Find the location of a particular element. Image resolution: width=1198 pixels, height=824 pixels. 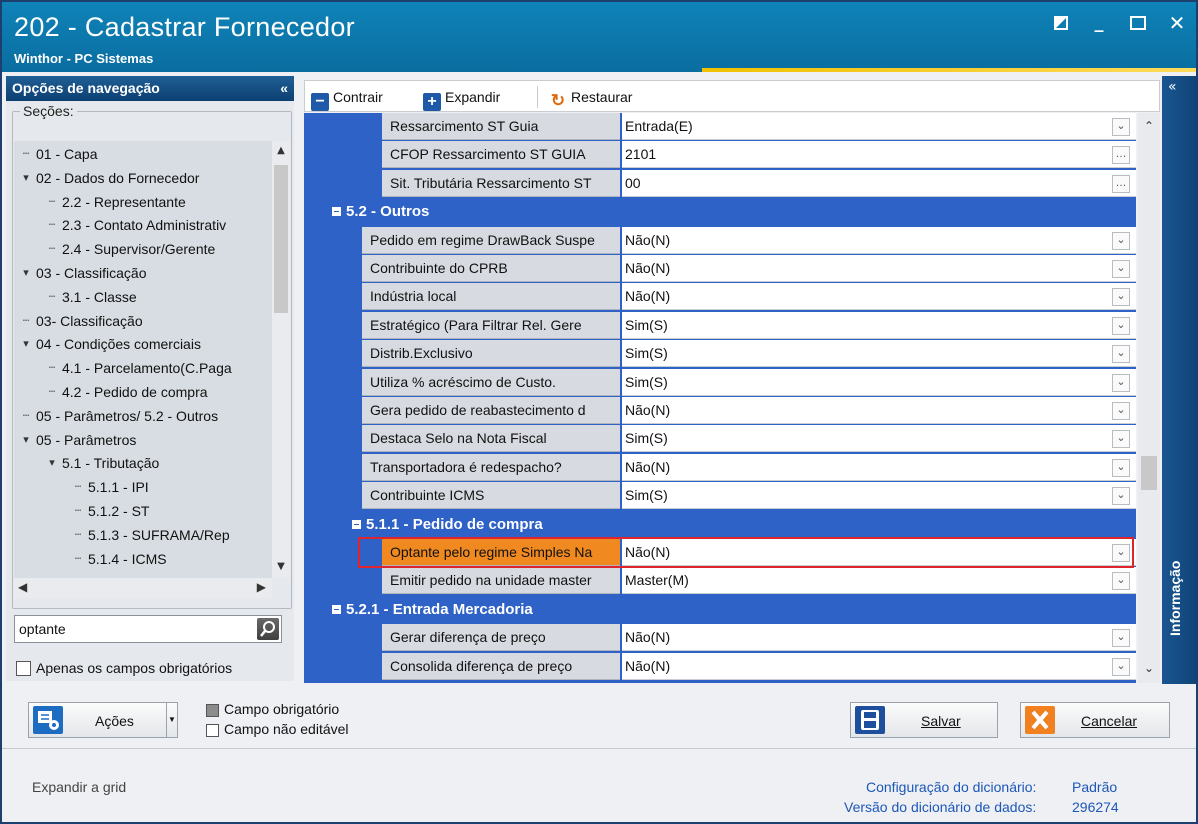

actions-dropdown-icon: ▼ is located at coordinates (171, 720).